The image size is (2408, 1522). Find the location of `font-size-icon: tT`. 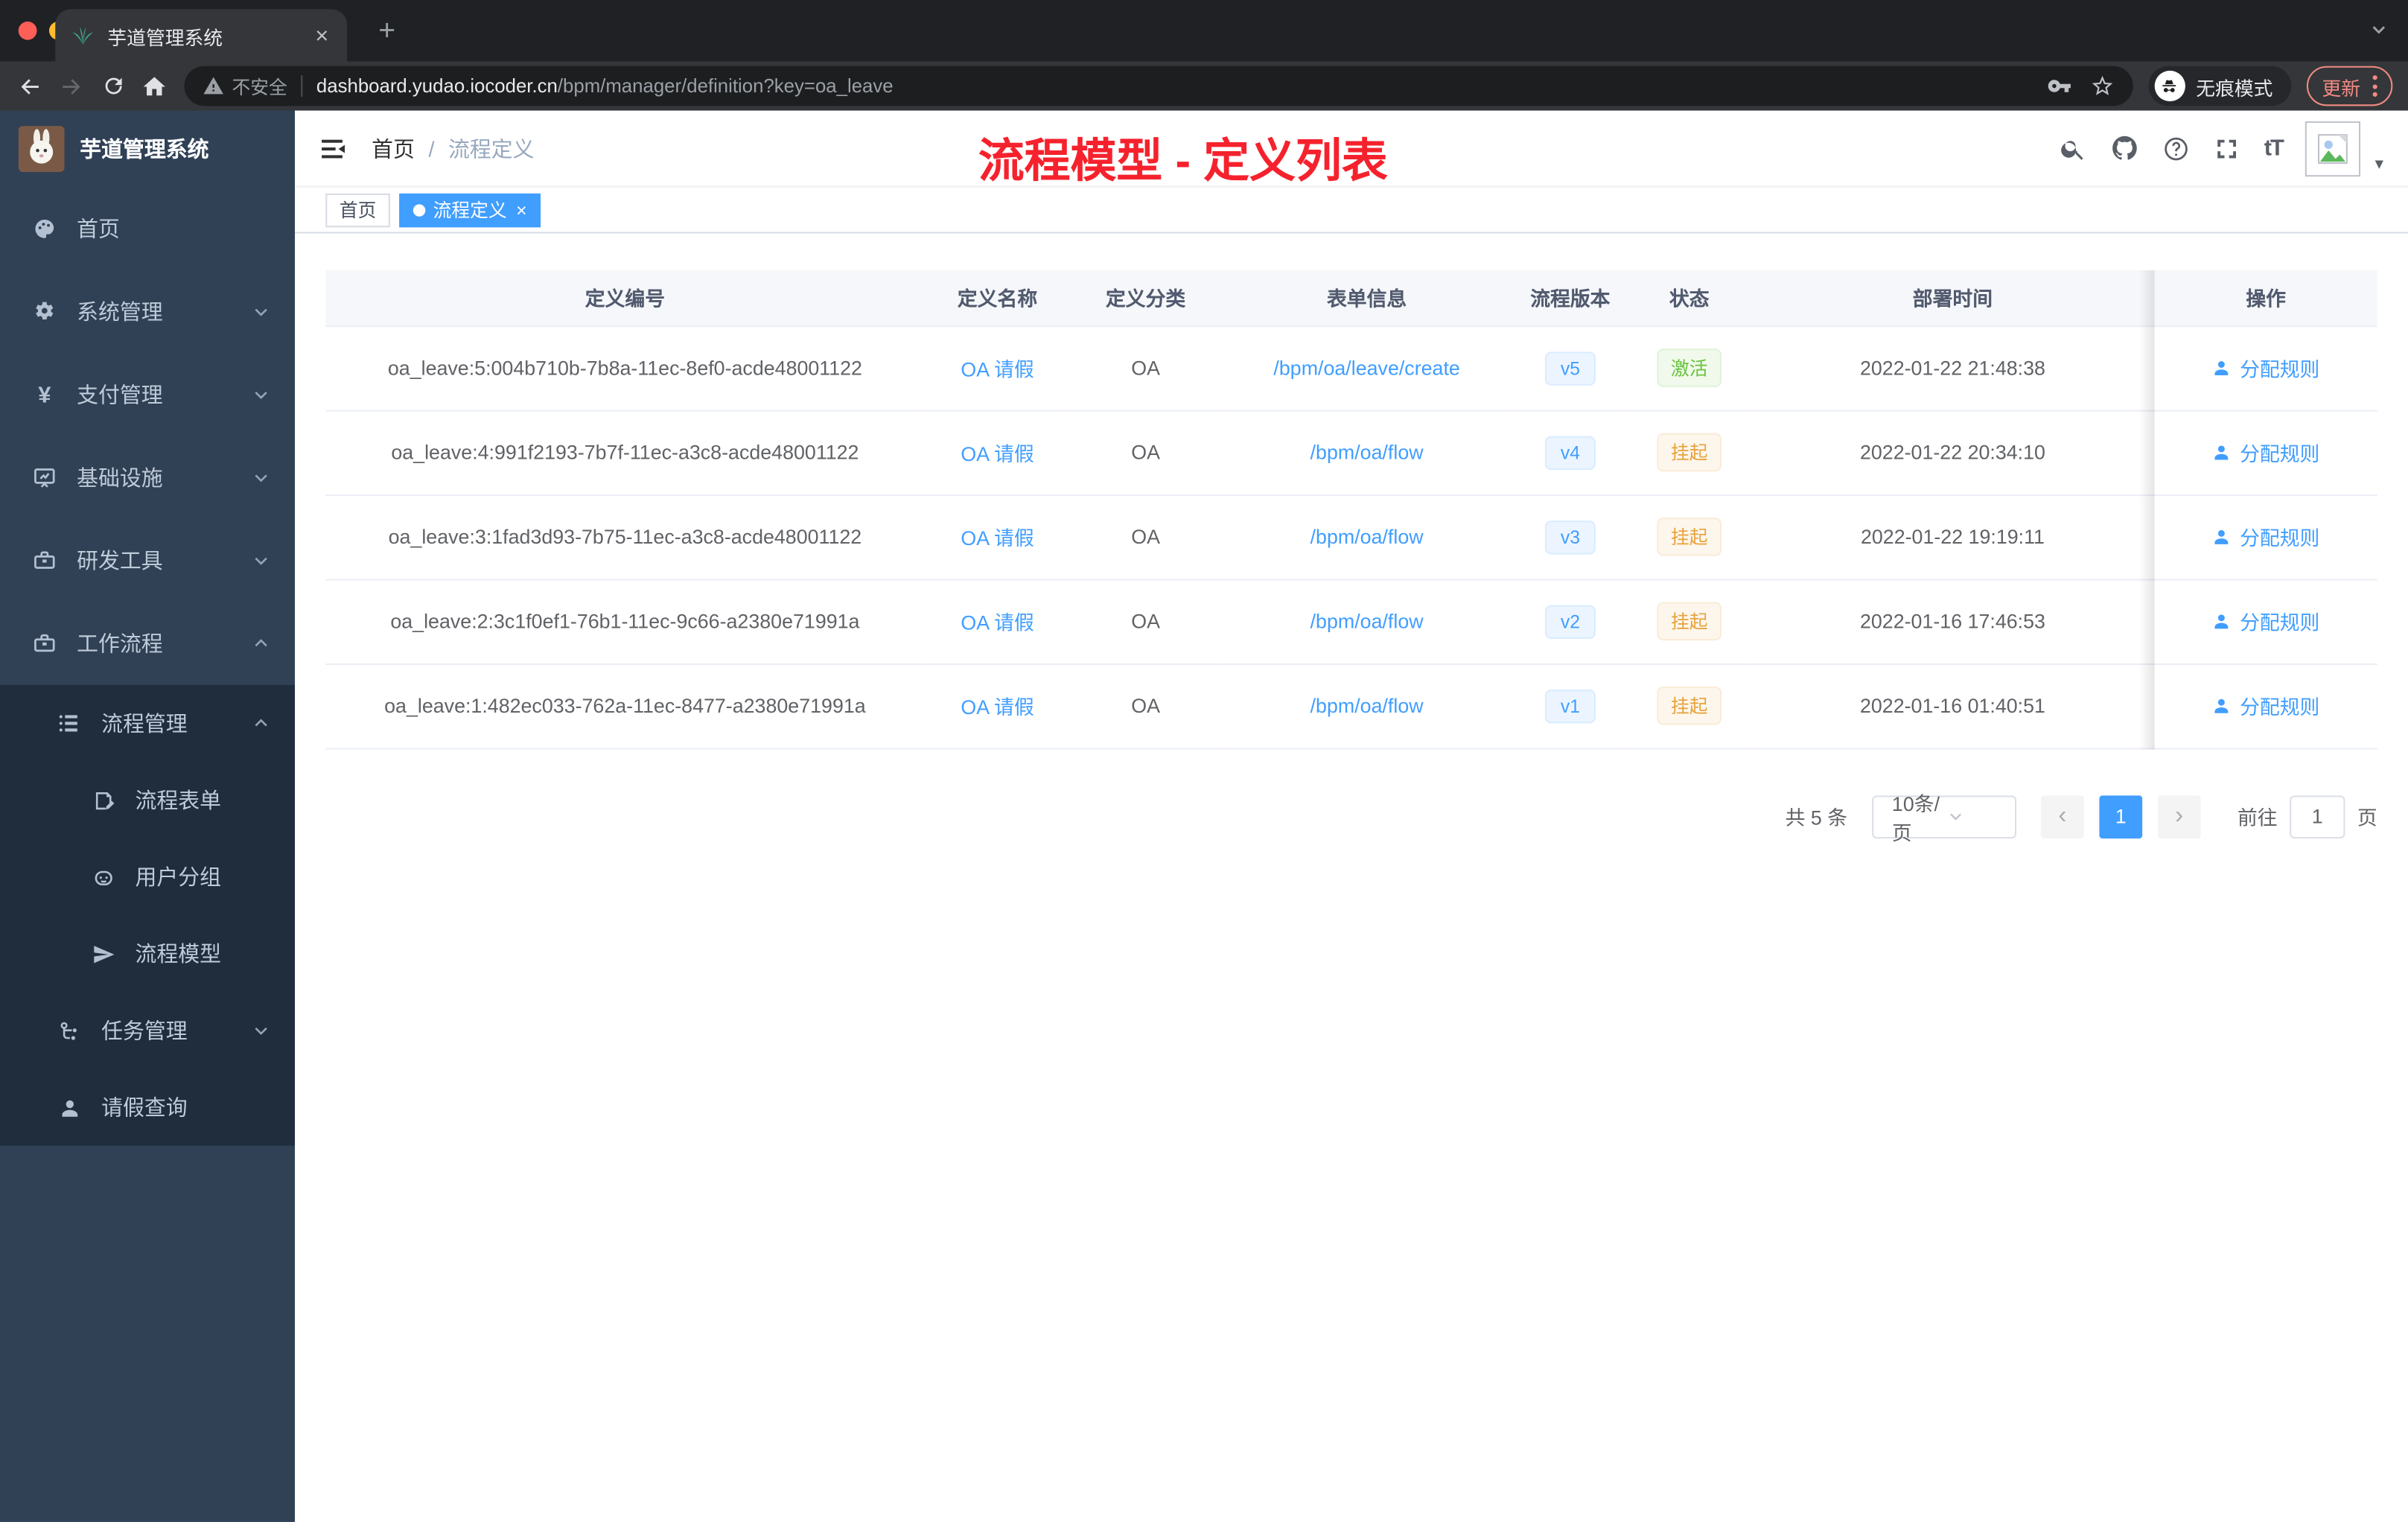

font-size-icon: tT is located at coordinates (2274, 149).